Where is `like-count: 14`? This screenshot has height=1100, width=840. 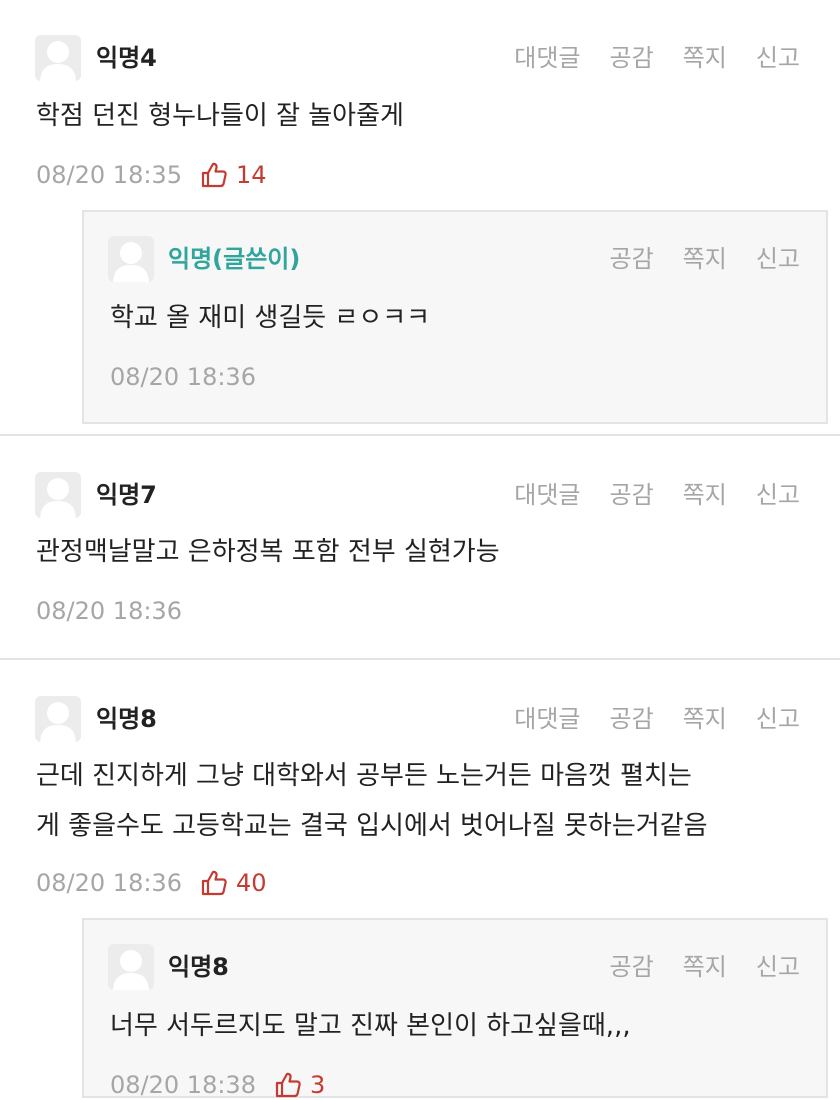 like-count: 14 is located at coordinates (233, 175).